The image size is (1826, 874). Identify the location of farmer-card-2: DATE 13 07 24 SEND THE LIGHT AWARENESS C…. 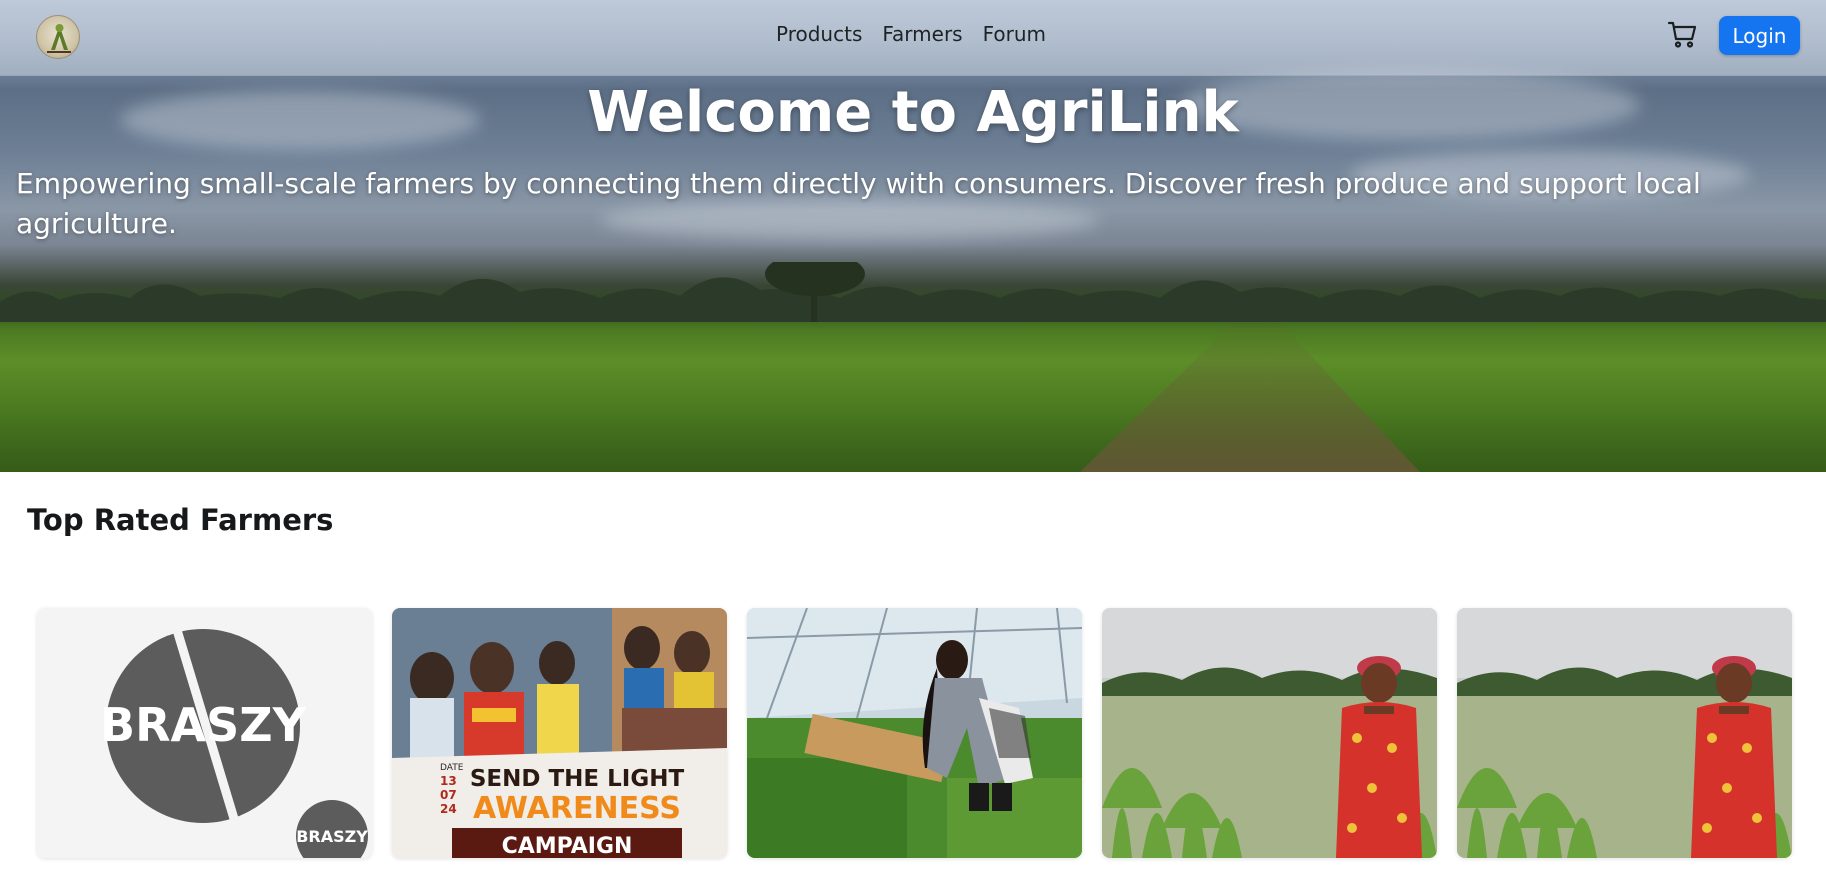
(559, 733).